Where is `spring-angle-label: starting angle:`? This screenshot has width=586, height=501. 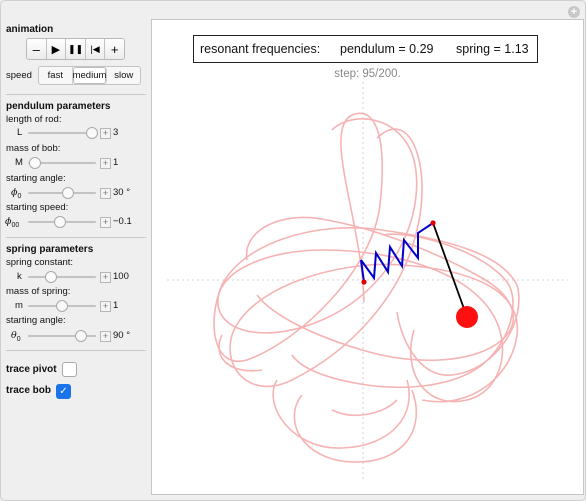
spring-angle-label: starting angle: is located at coordinates (36, 320).